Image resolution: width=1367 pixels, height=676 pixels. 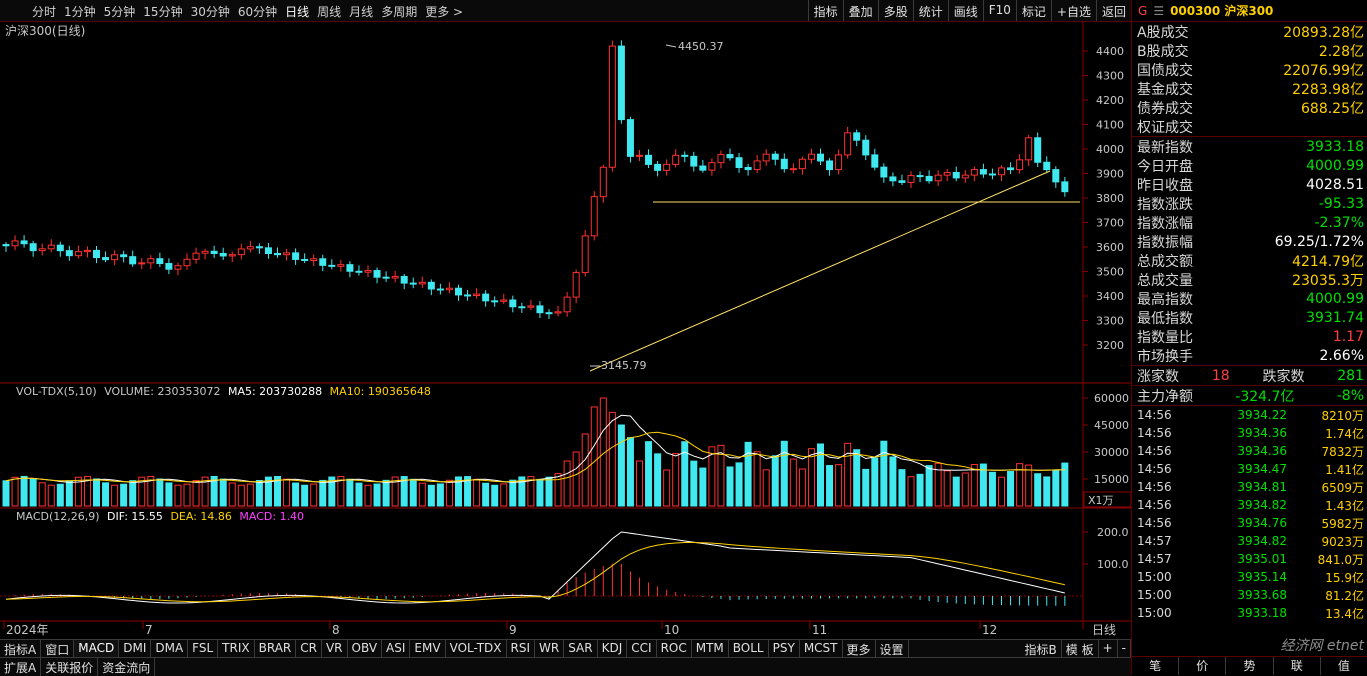 I want to click on tool-button: 画线, so click(x=965, y=10).